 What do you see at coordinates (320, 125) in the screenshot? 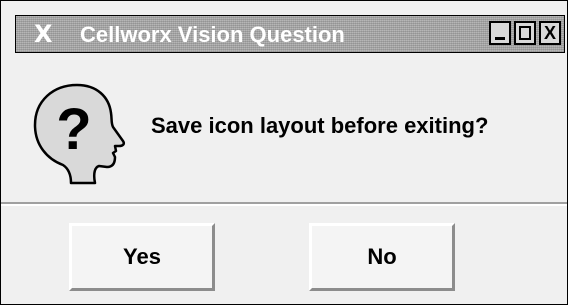
I see `dialog-message: Save icon layout before exiting?` at bounding box center [320, 125].